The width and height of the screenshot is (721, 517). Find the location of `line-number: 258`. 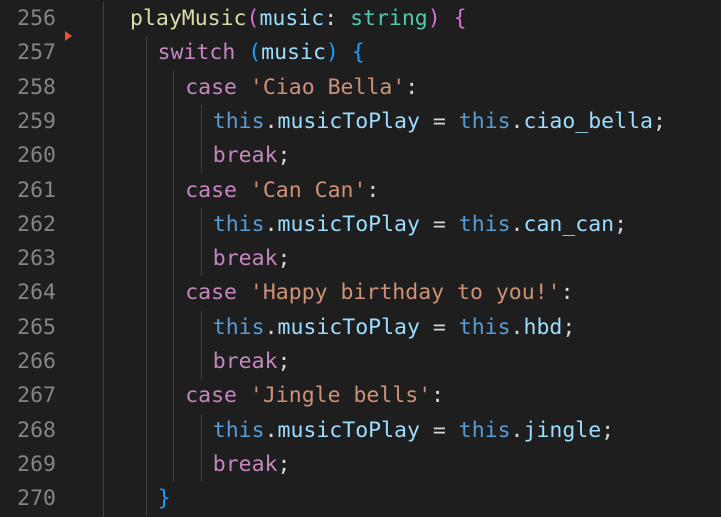

line-number: 258 is located at coordinates (36, 87).